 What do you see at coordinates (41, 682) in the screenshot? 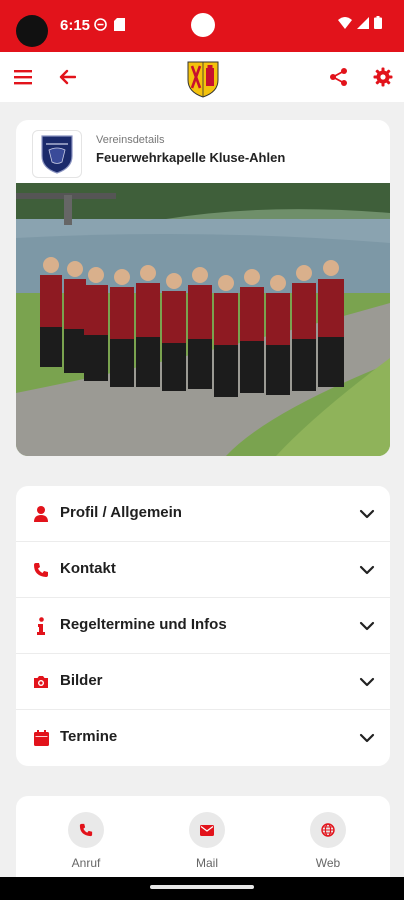
I see `camera-icon` at bounding box center [41, 682].